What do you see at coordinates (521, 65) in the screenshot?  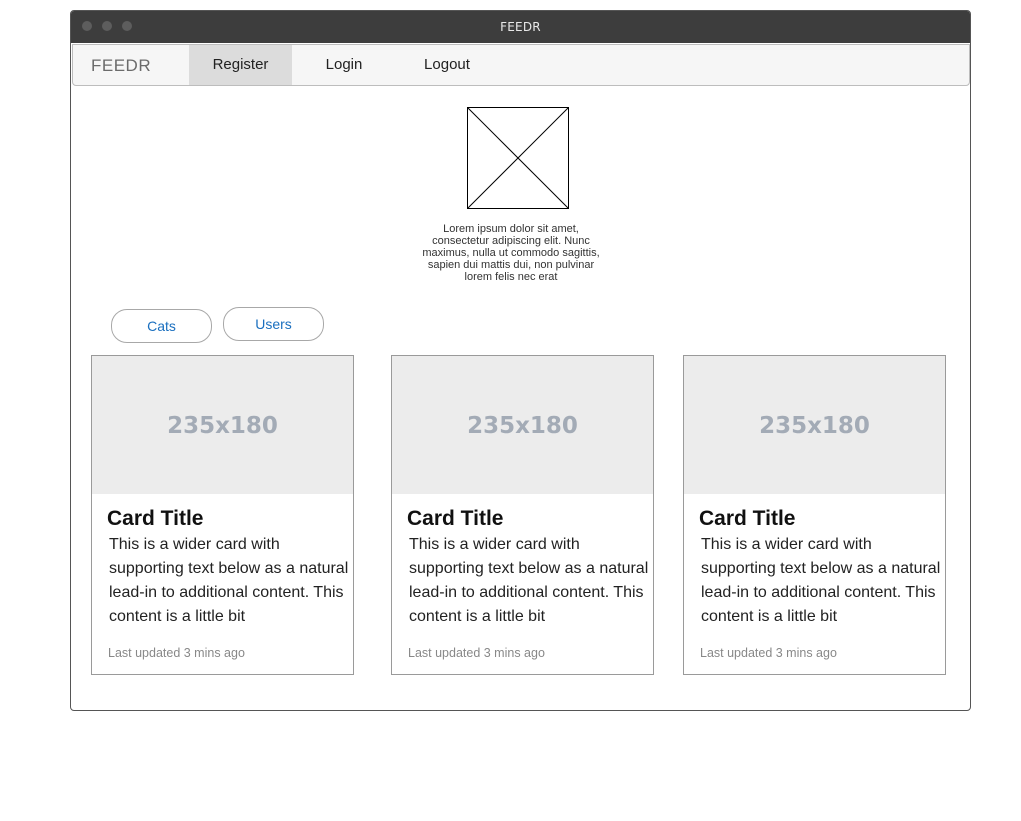 I see `navbar: FEEDR Register Login Logout` at bounding box center [521, 65].